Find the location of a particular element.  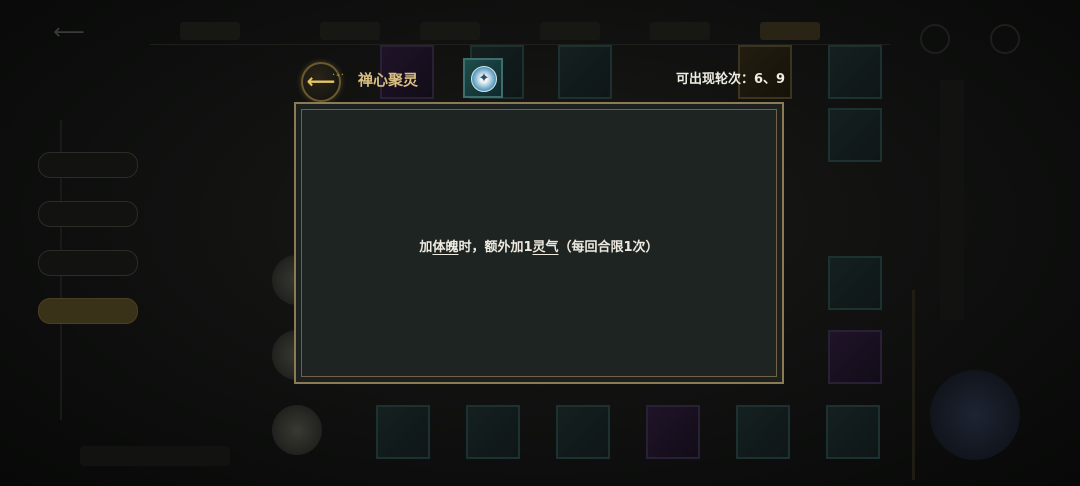

background-bottom-bar is located at coordinates (155, 456).